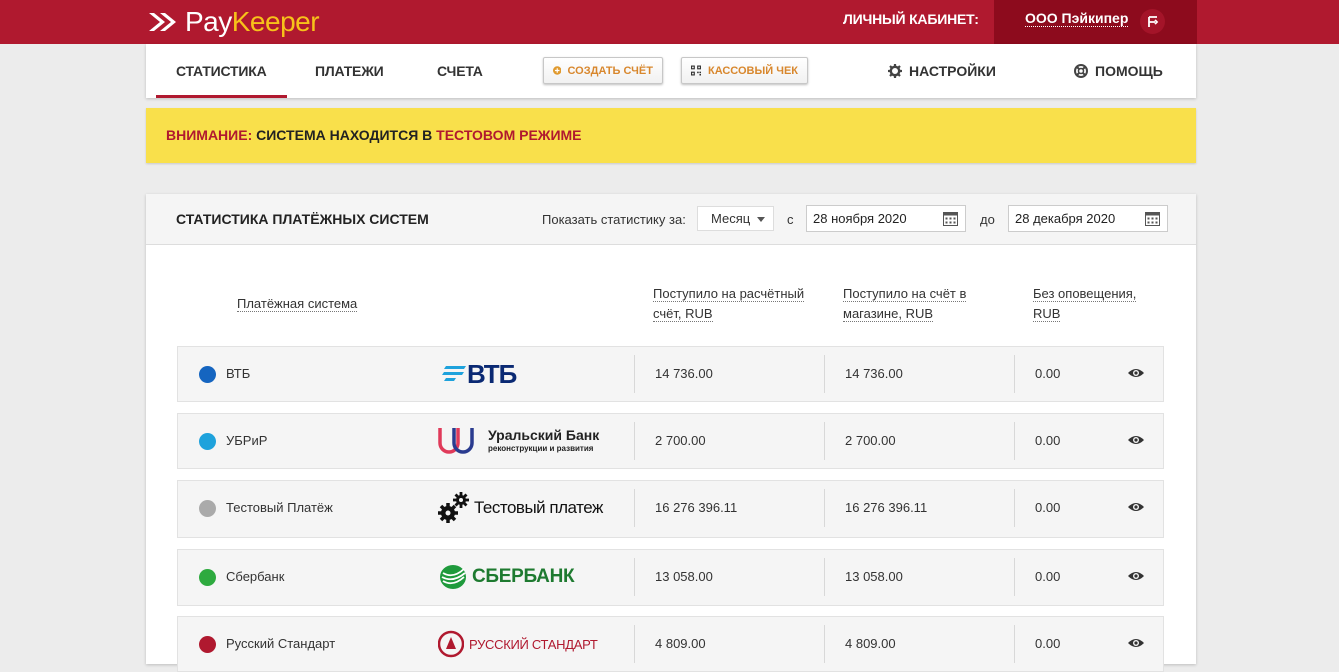  Describe the element at coordinates (238, 373) in the screenshot. I see `row-system-name: ВТБ` at that location.